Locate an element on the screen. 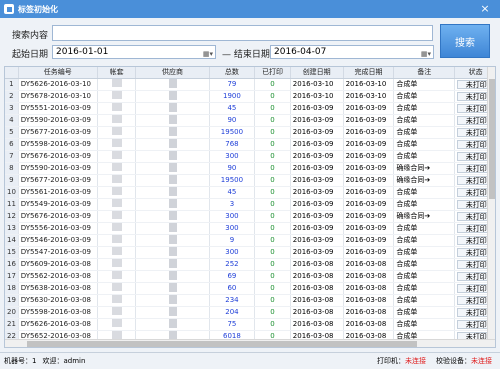 The image size is (500, 369). start-date-value: 2016-01-01 is located at coordinates (82, 52).